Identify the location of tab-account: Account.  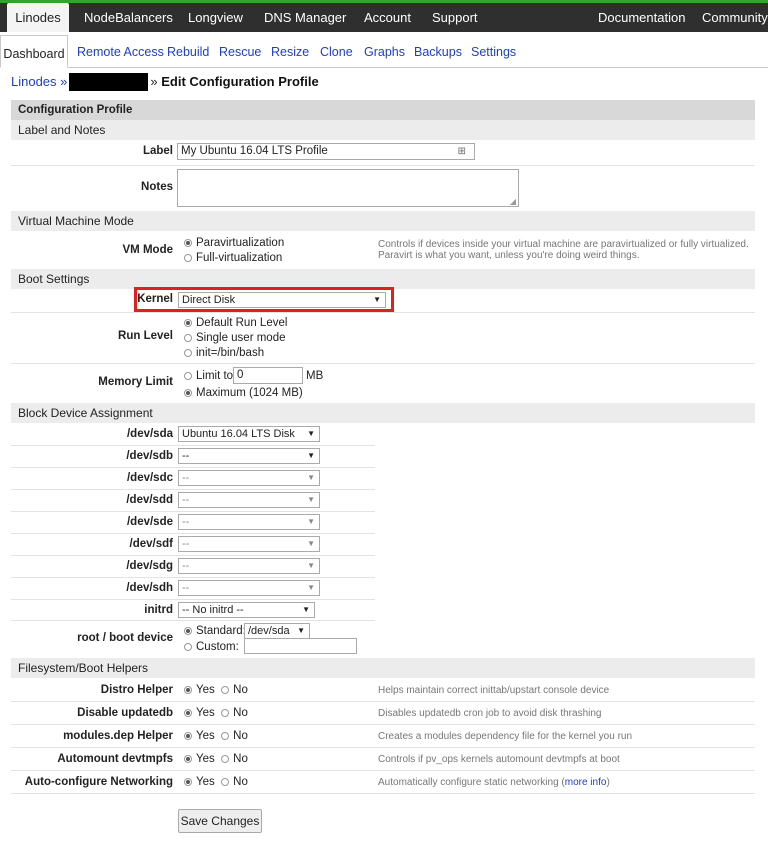
(387, 17).